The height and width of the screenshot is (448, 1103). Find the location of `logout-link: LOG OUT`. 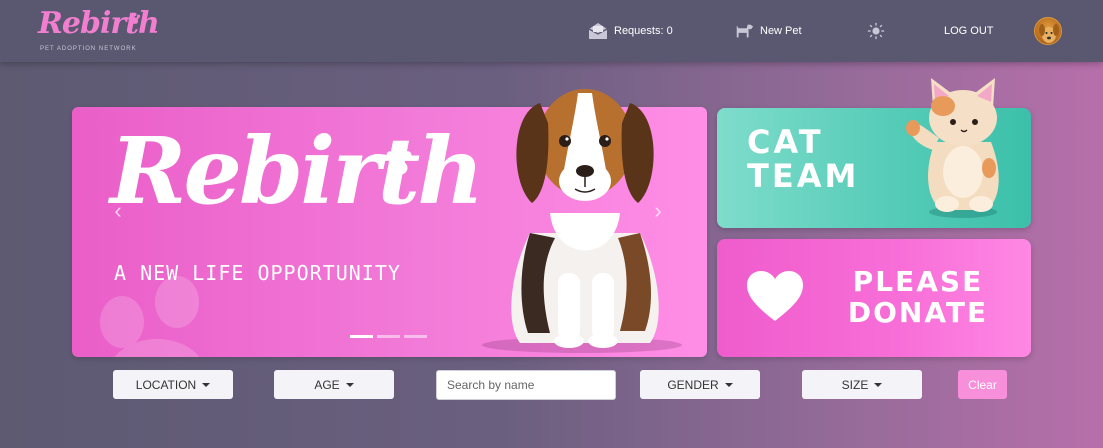

logout-link: LOG OUT is located at coordinates (969, 31).